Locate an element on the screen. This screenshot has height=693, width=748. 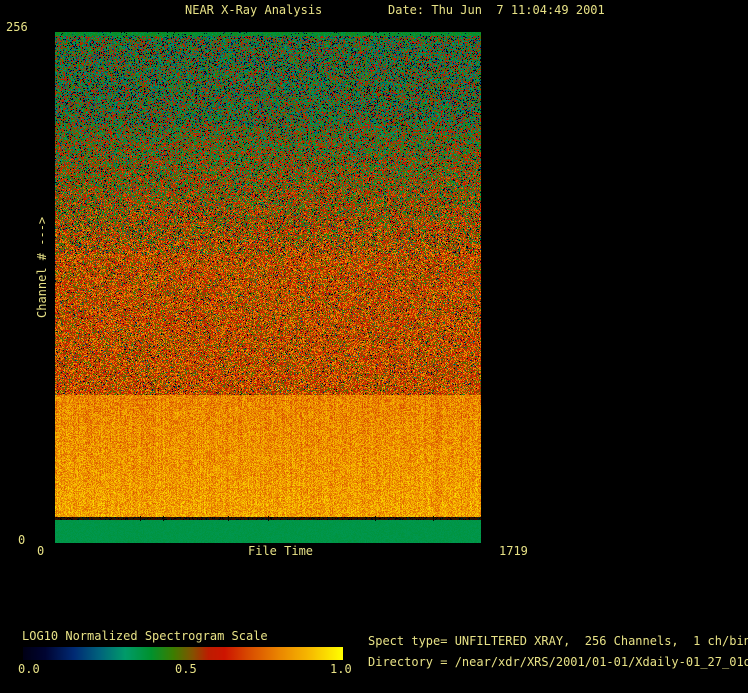
y-axis-max-label: 256 is located at coordinates (17, 27).